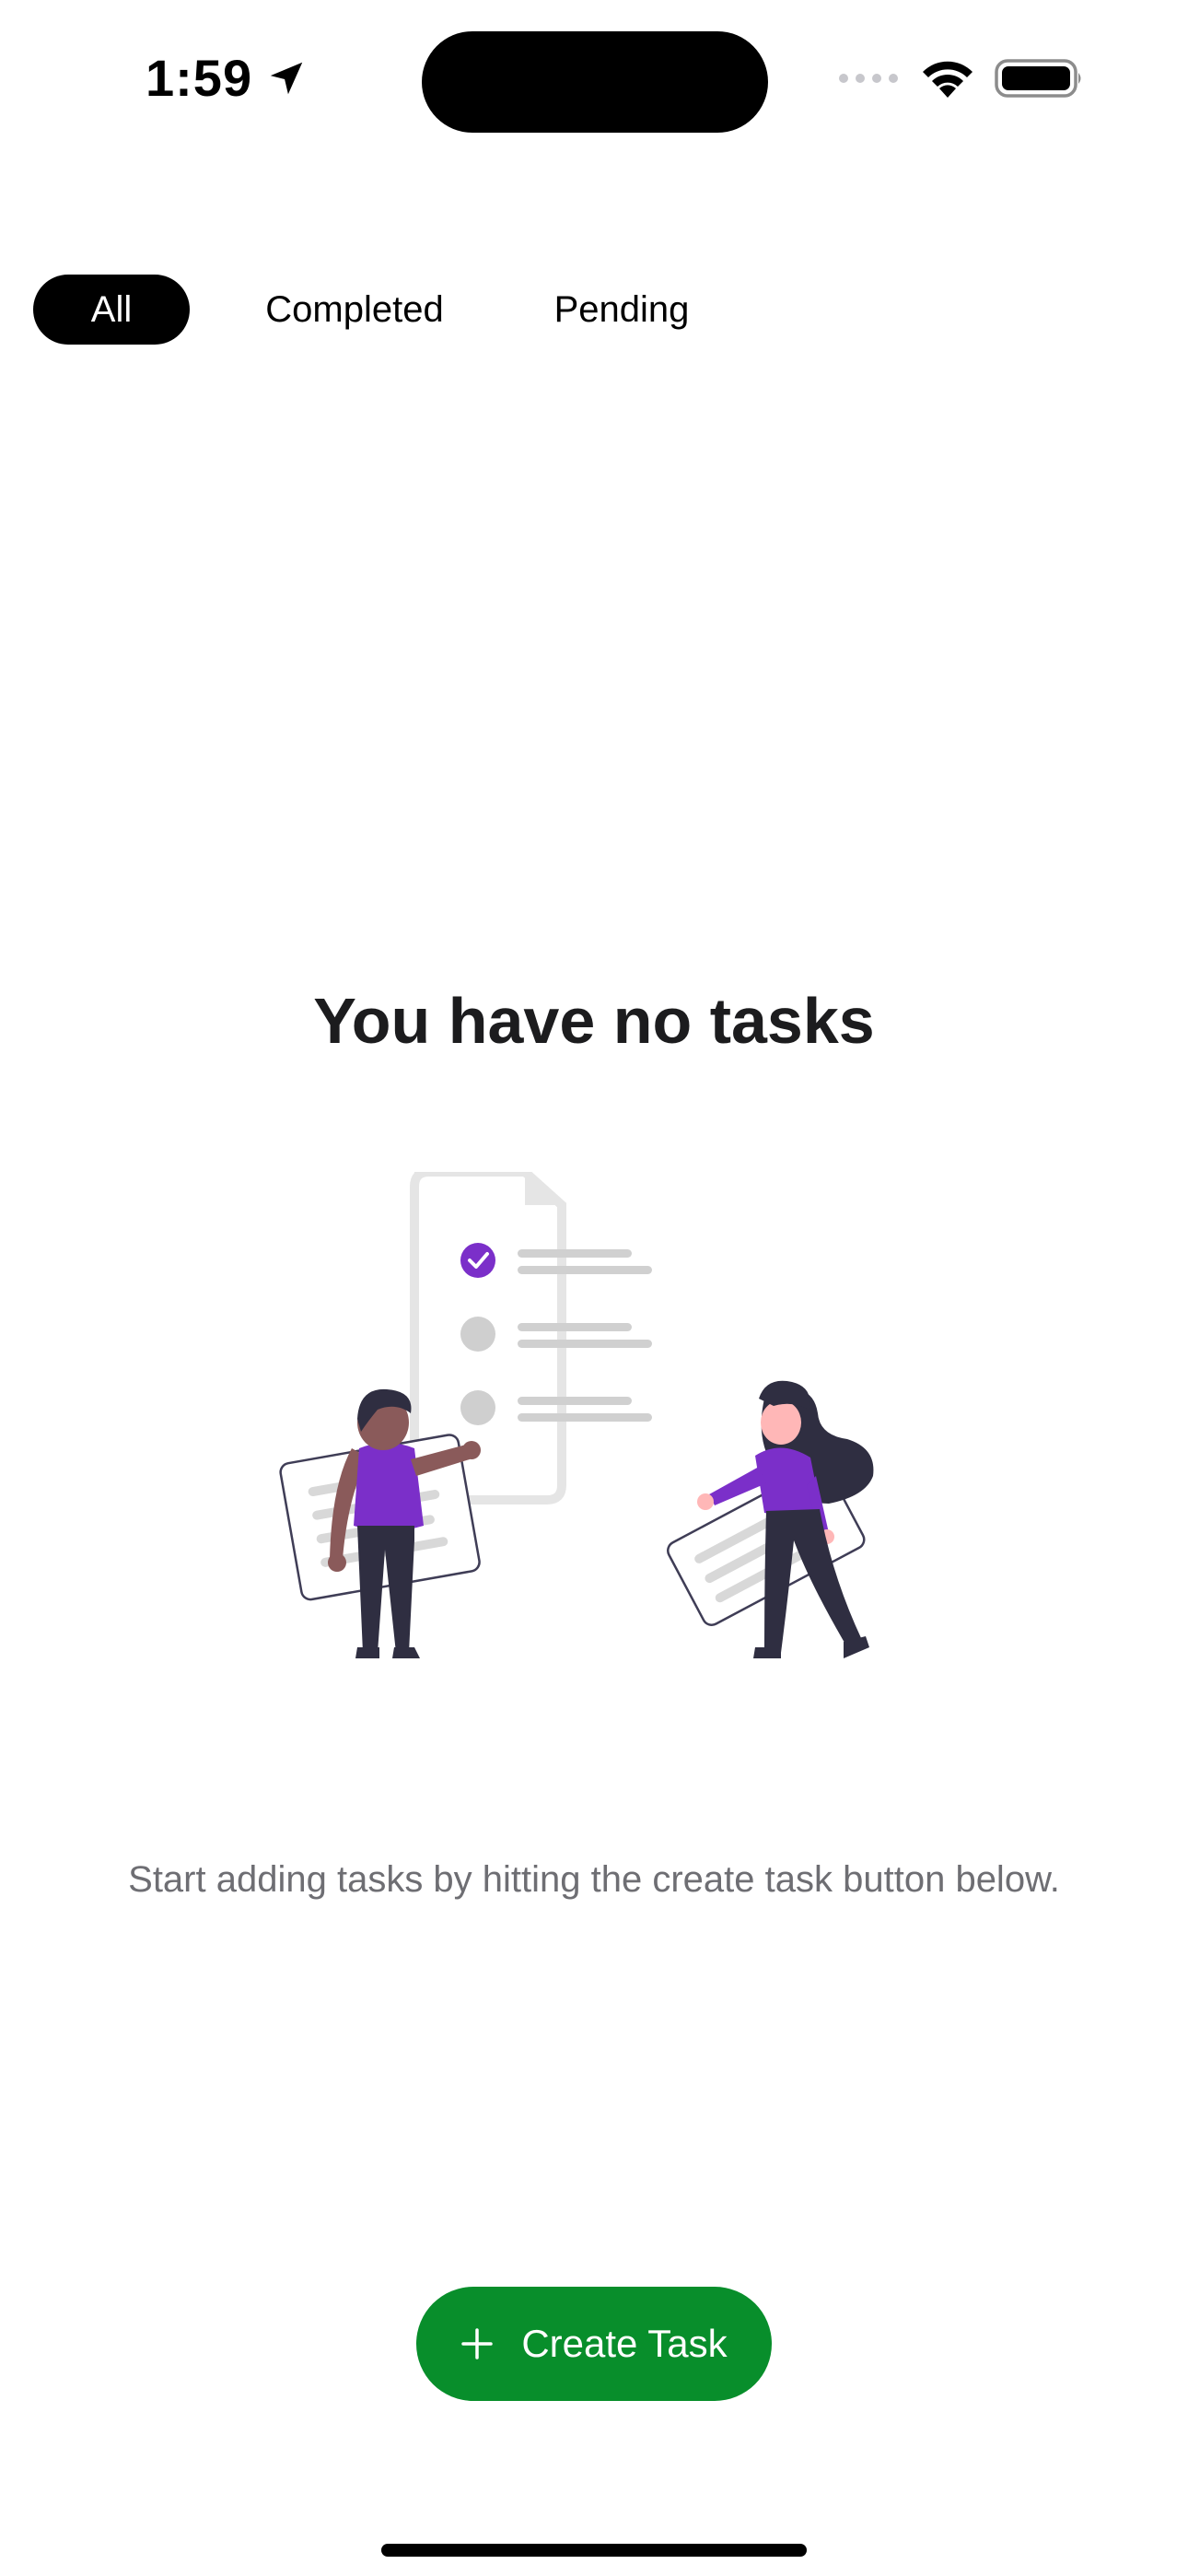  I want to click on status-bar: 1:59, so click(594, 78).